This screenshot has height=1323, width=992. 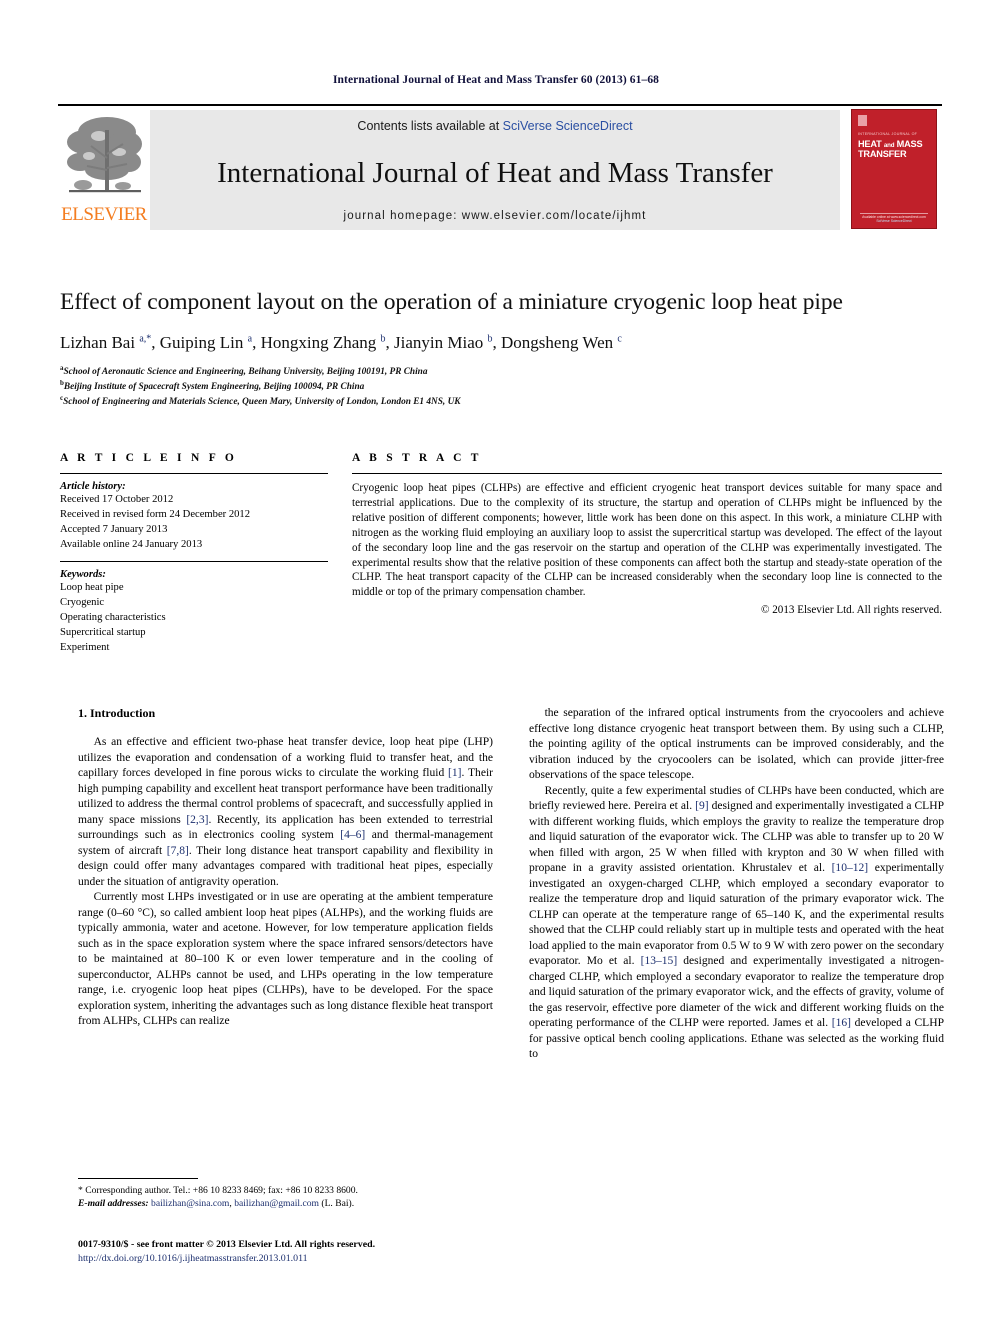 I want to click on citation-ref: [9], so click(x=701, y=806).